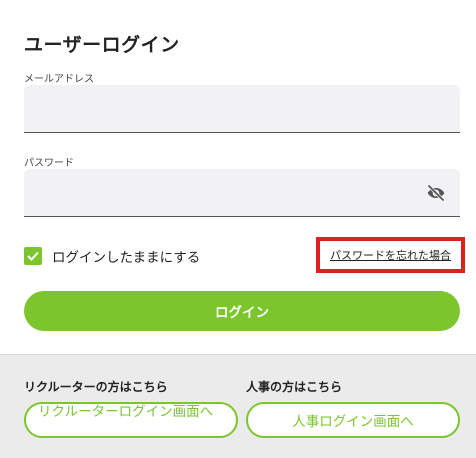 The image size is (476, 458). I want to click on forgot-password-highlight: パスワードを忘れた場合, so click(390, 255).